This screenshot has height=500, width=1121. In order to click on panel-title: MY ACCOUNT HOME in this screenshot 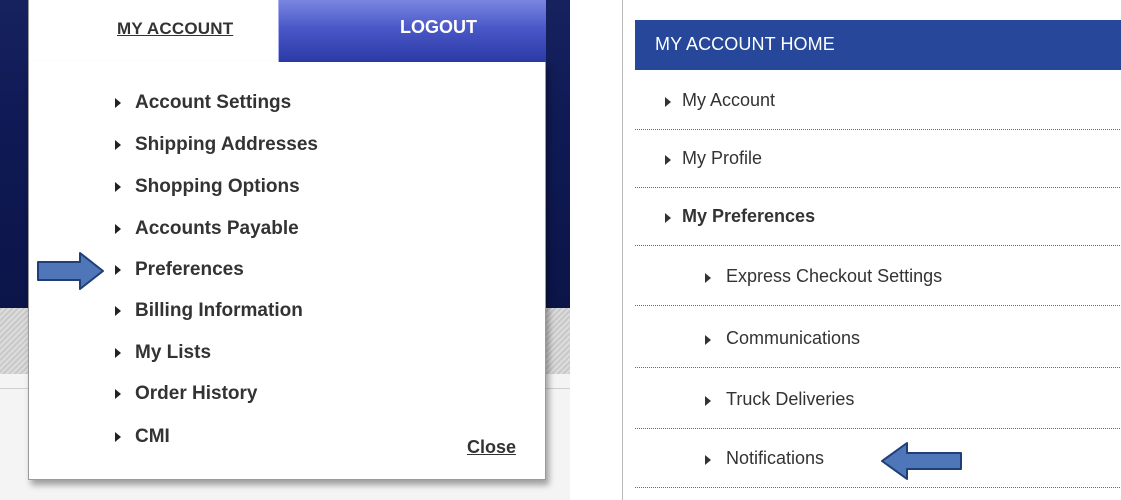, I will do `click(745, 44)`.